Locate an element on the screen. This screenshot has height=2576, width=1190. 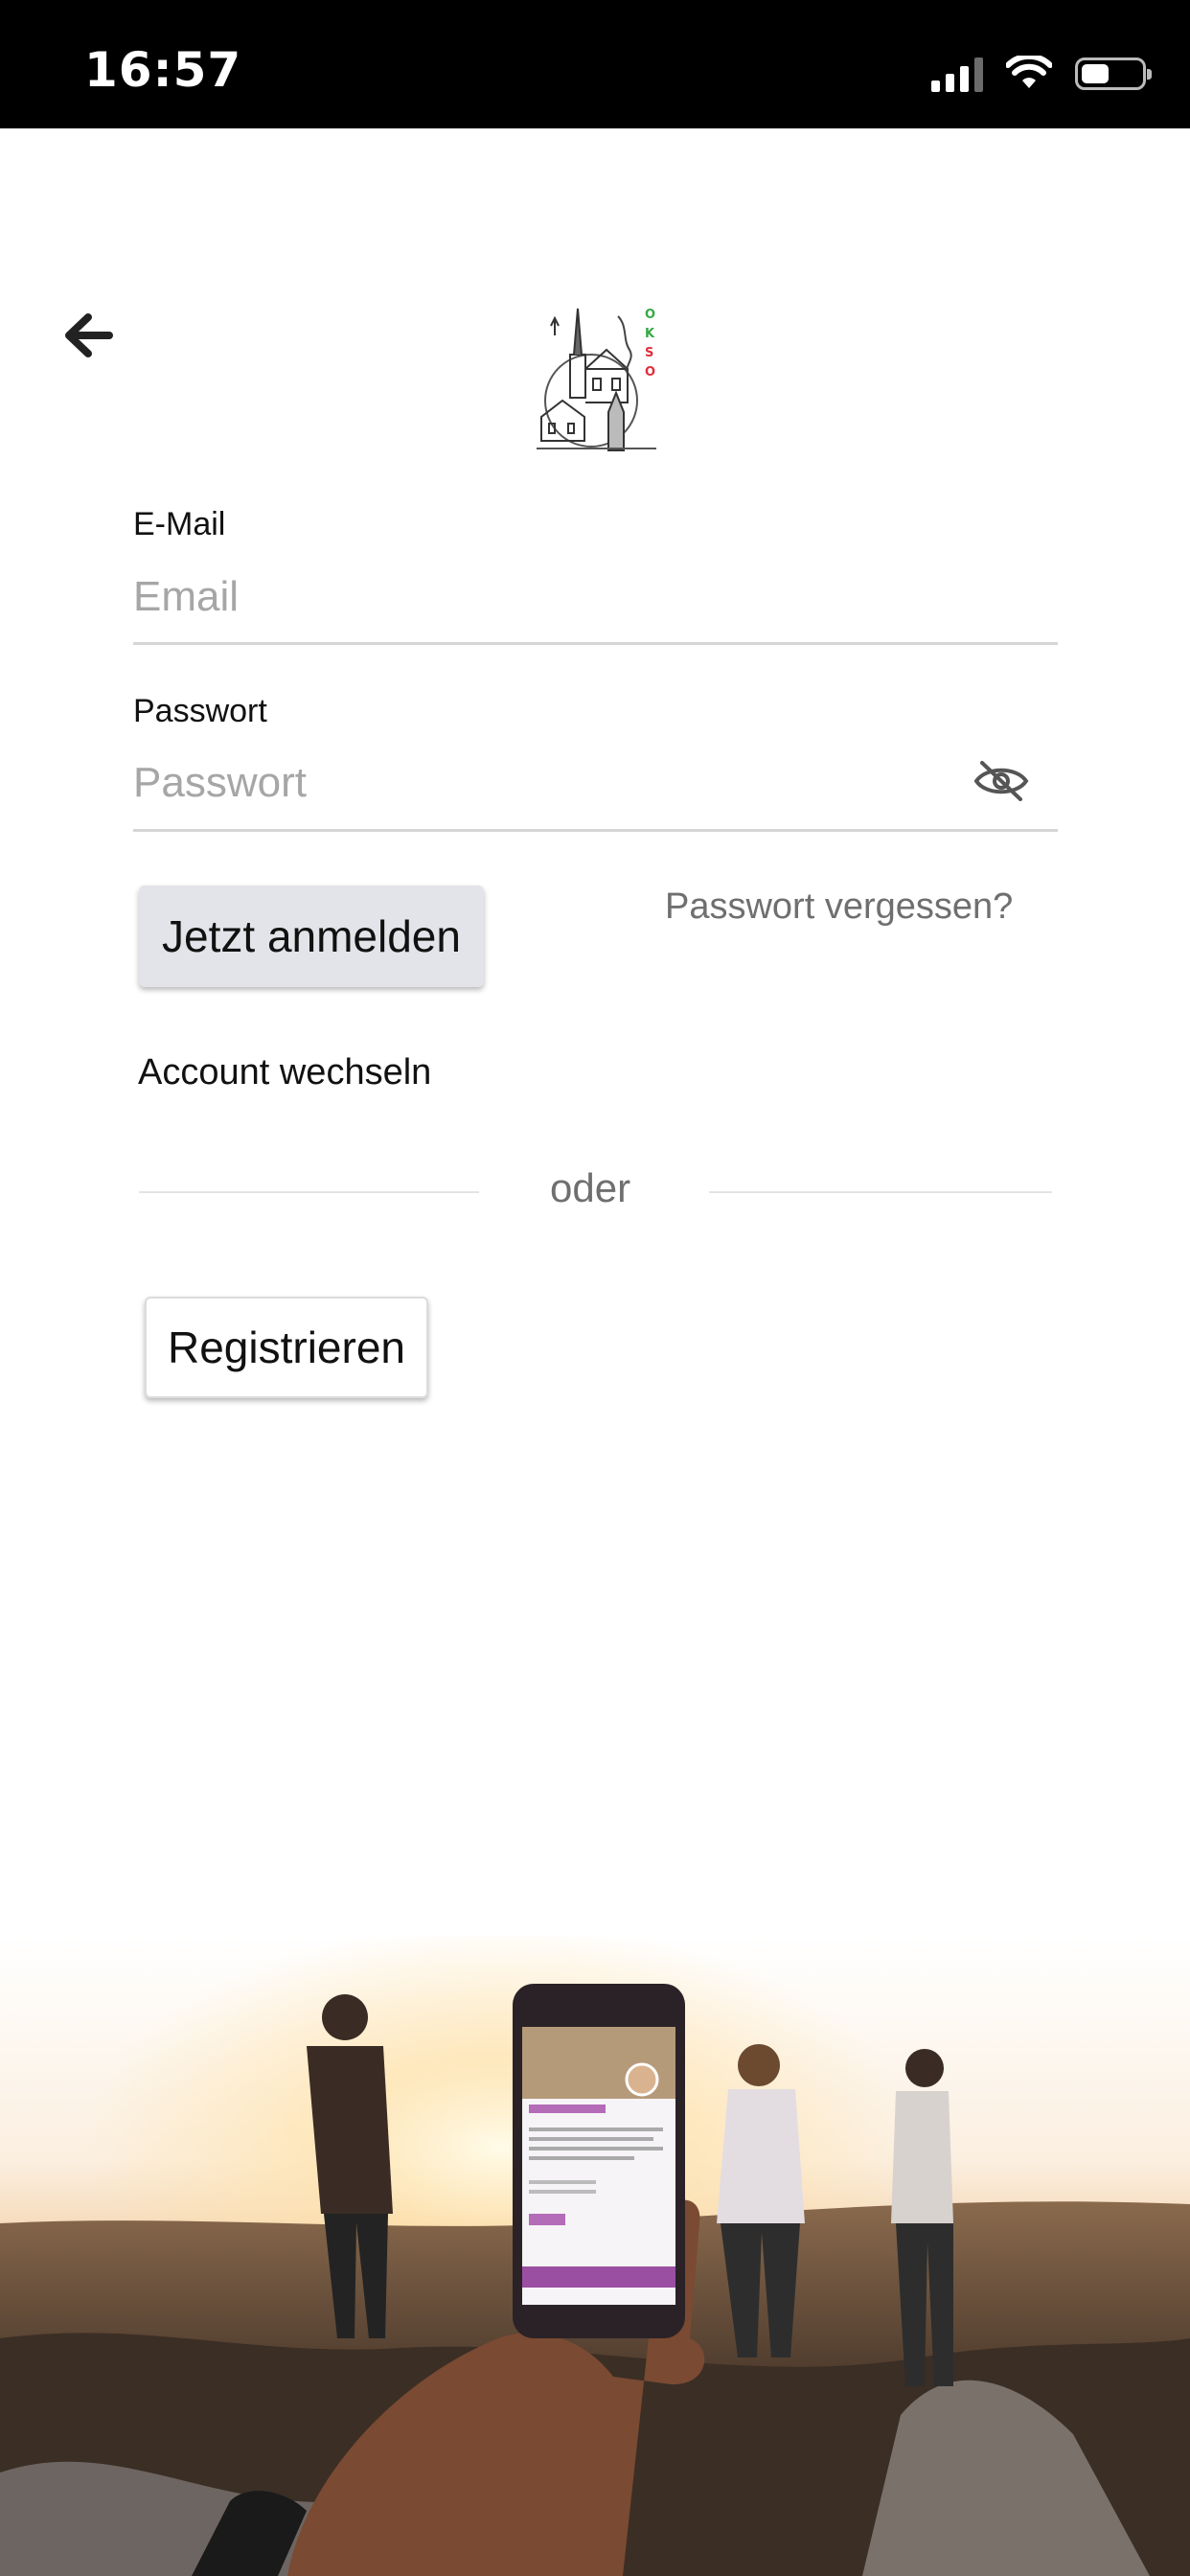
divider-text: oder is located at coordinates (590, 1187).